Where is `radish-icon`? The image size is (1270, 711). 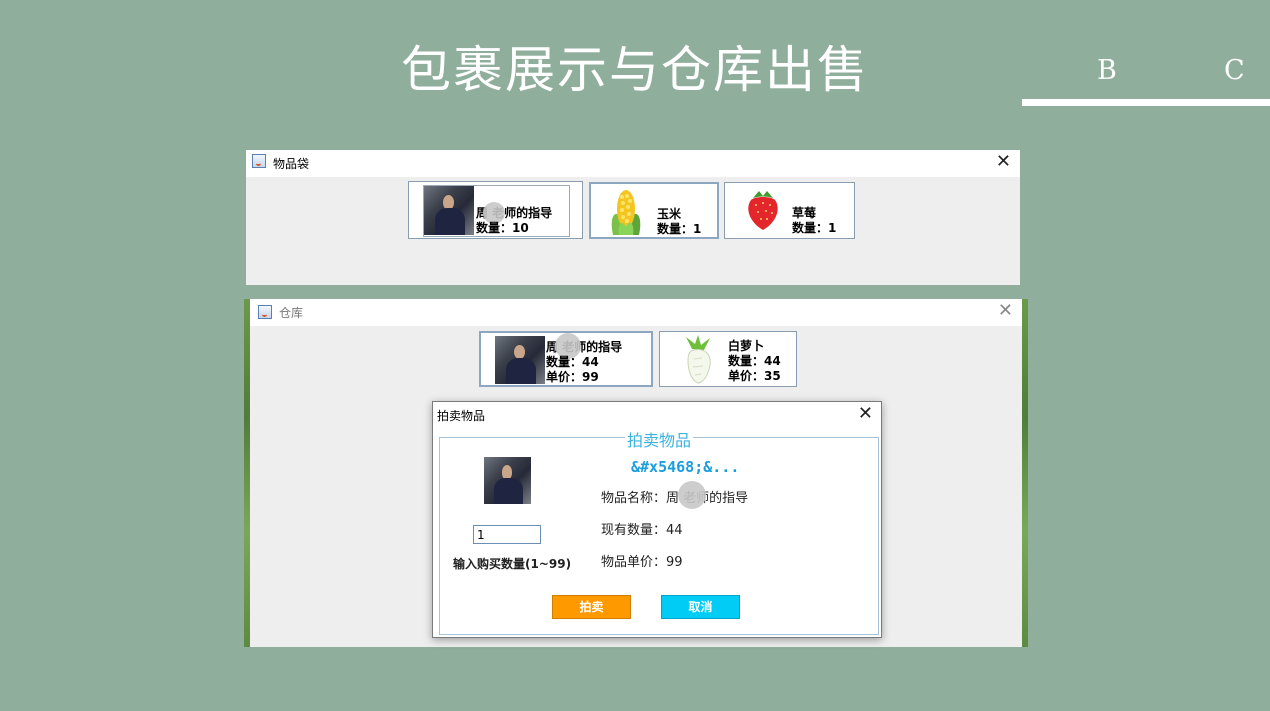
radish-icon is located at coordinates (698, 359).